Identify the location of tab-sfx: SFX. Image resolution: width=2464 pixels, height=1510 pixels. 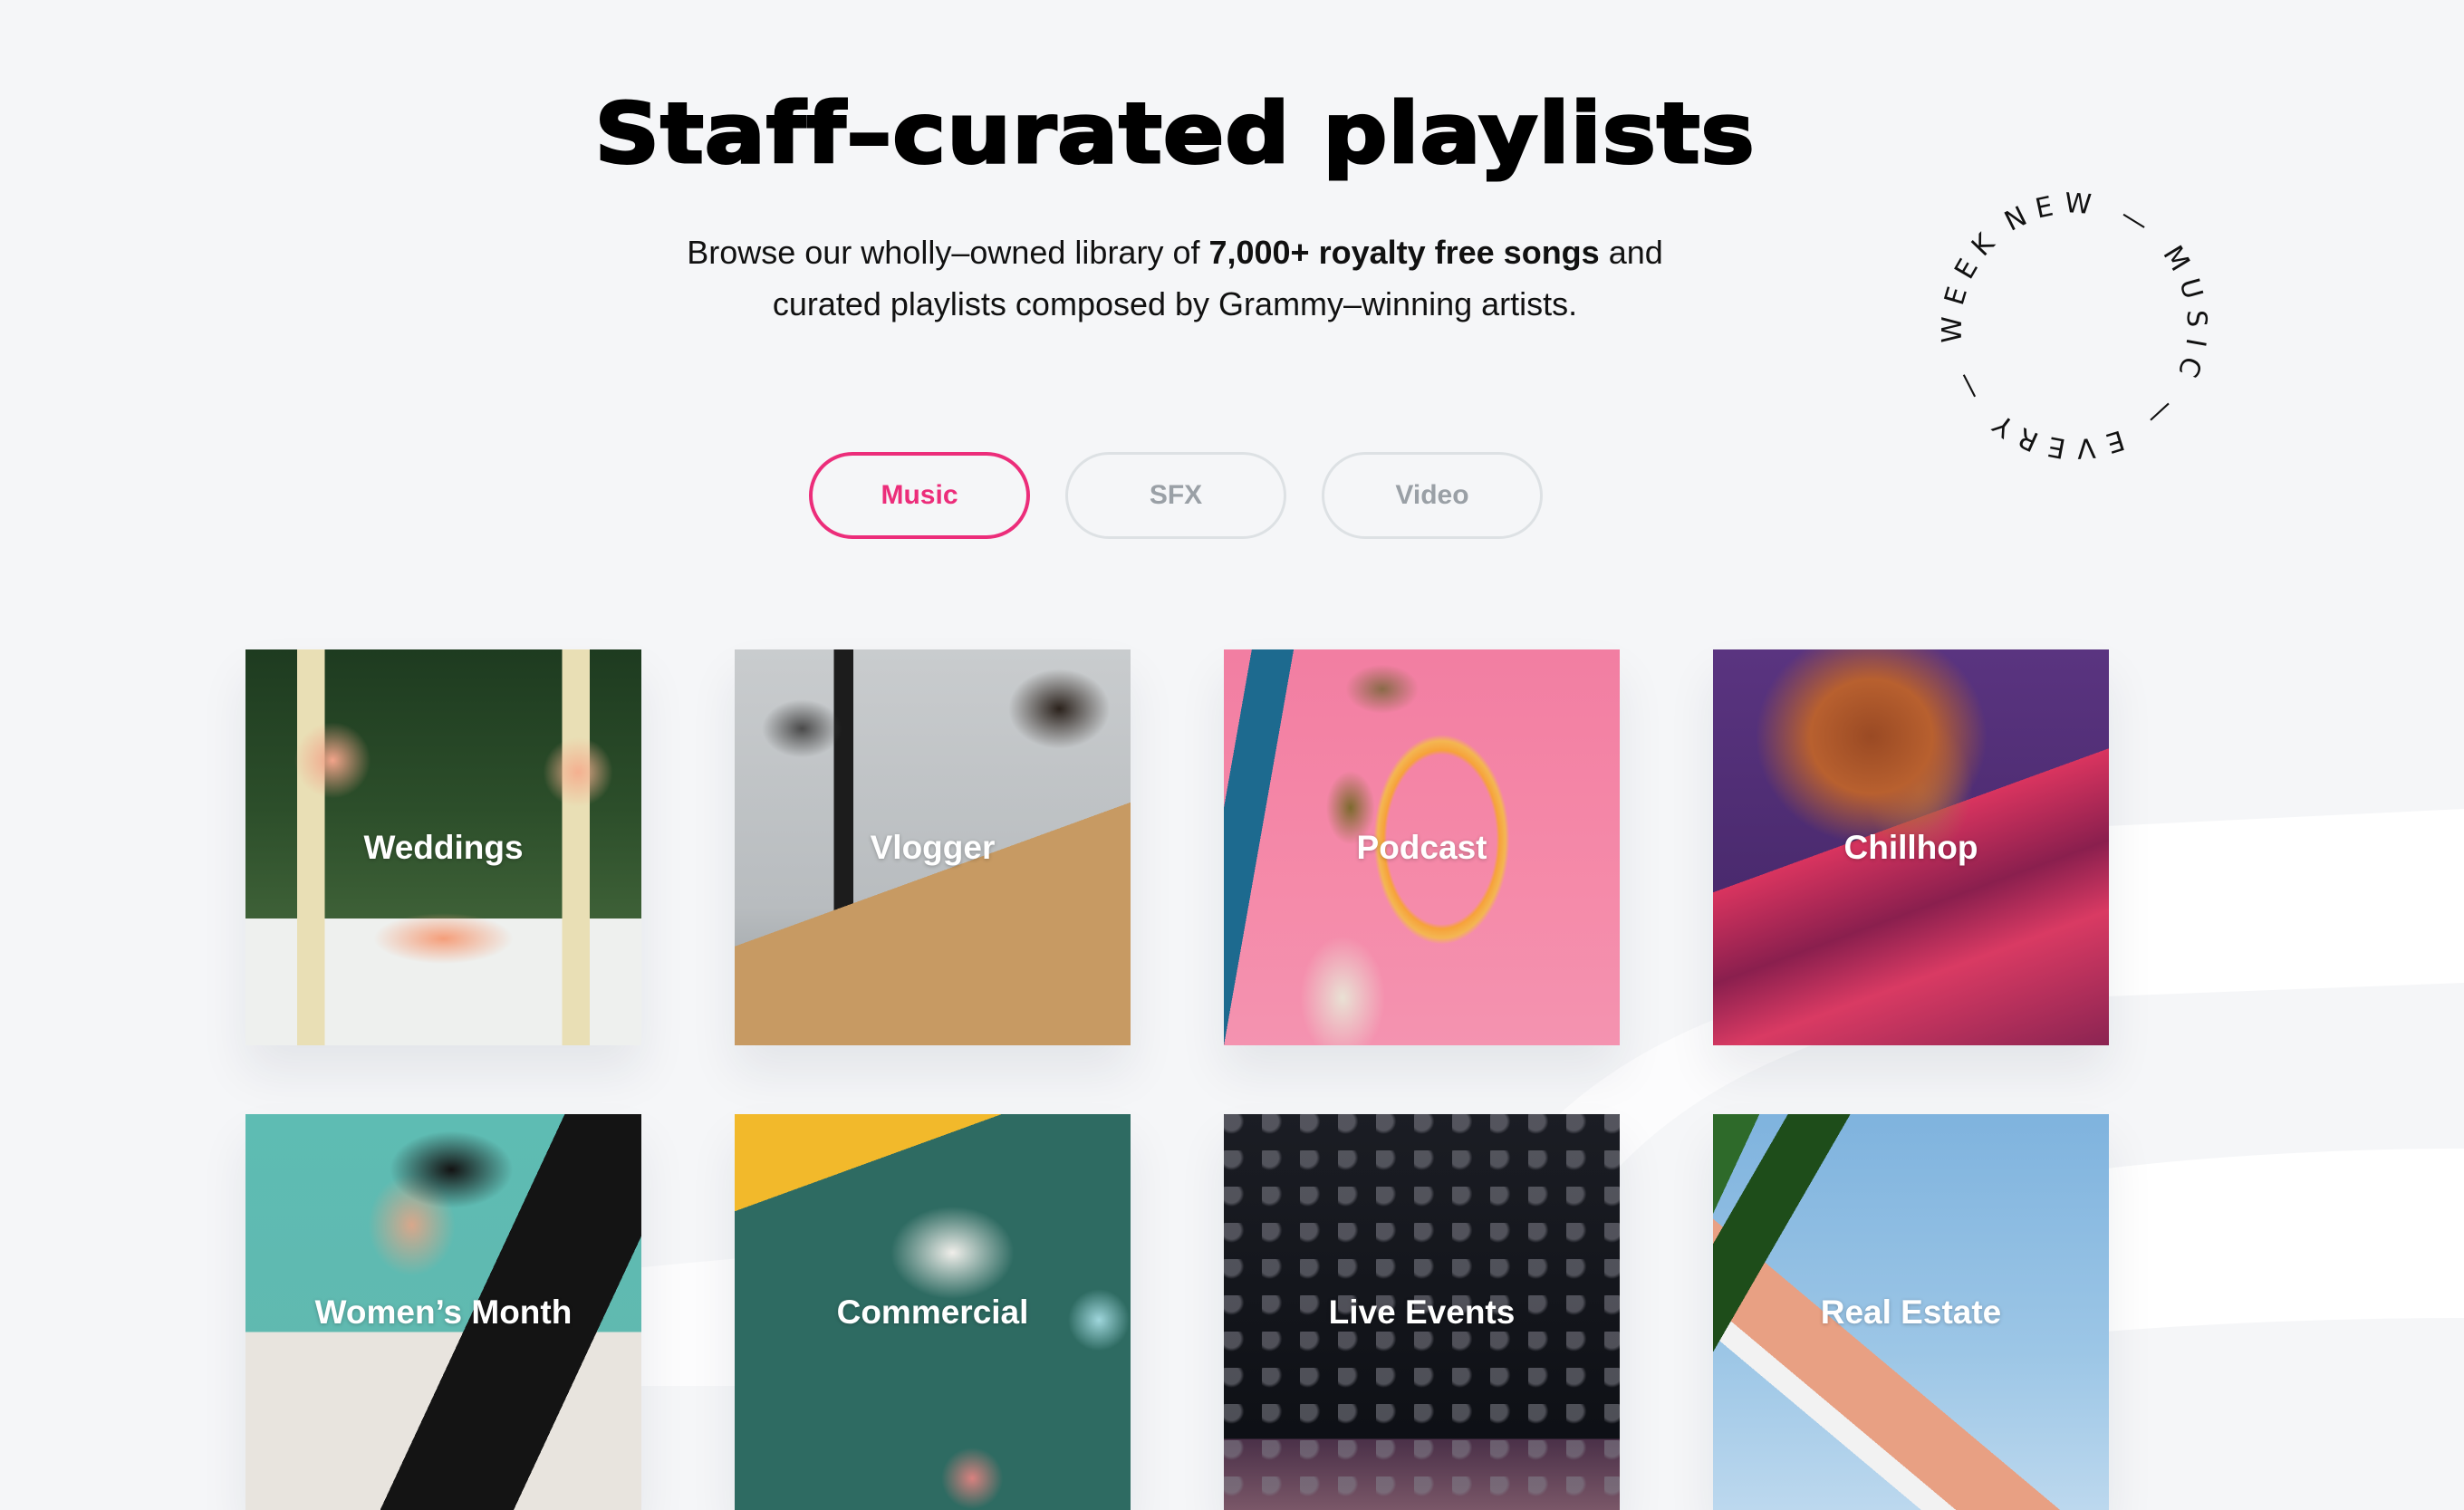
(1175, 495).